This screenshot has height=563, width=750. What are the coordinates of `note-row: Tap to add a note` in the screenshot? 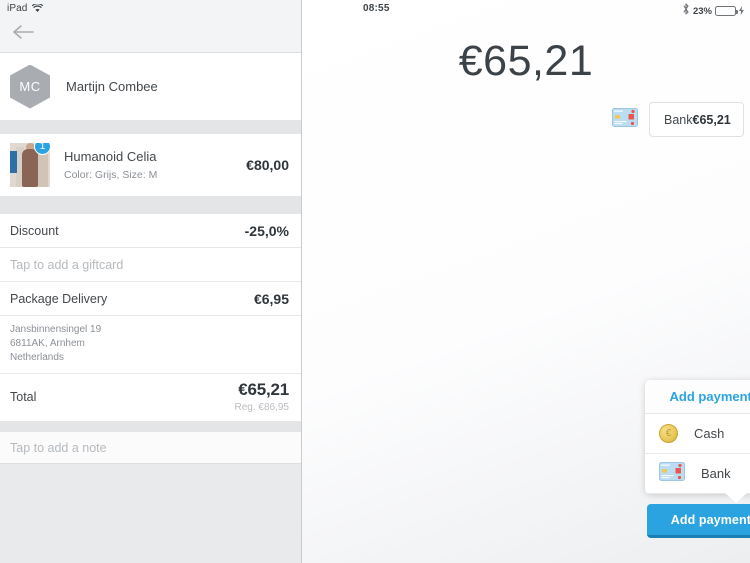 It's located at (150, 448).